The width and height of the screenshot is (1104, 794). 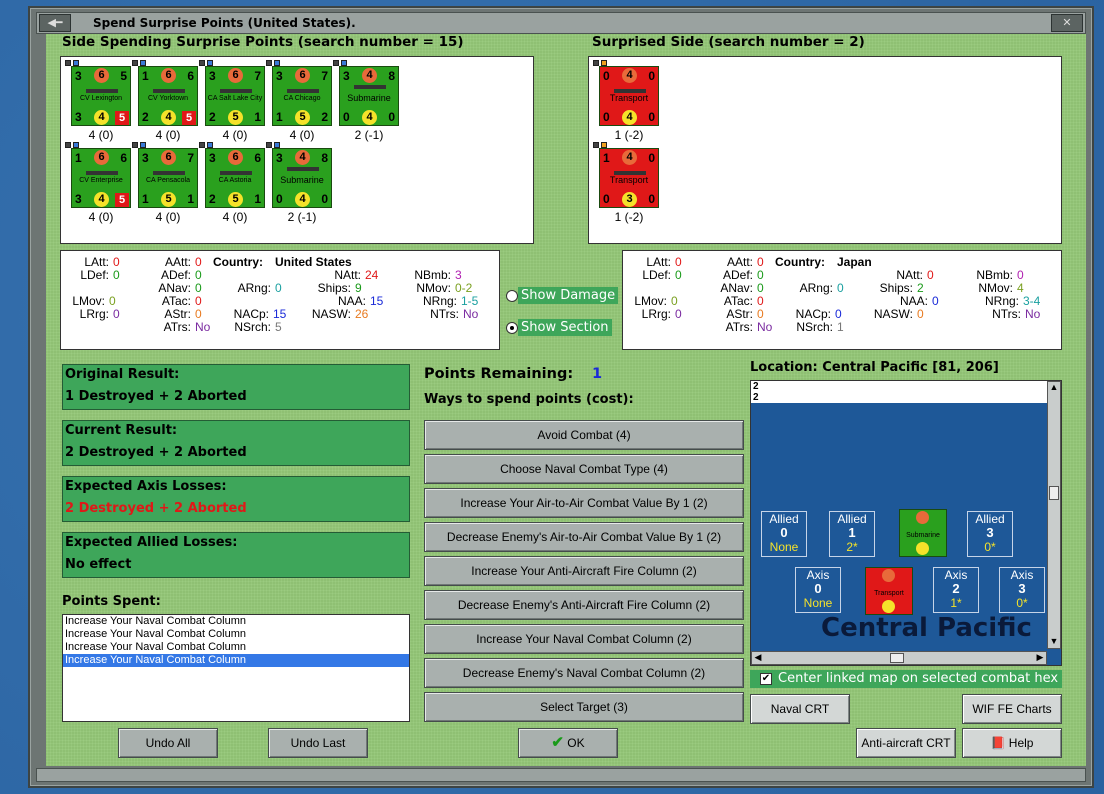 What do you see at coordinates (629, 96) in the screenshot?
I see `unit-counter: 0 4 0 Transport 0 4 0` at bounding box center [629, 96].